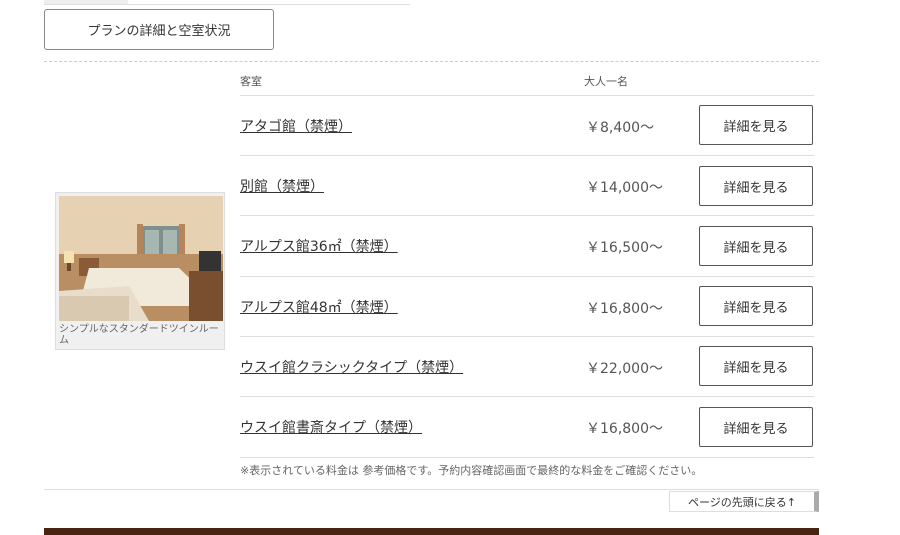  I want to click on room-photo, so click(141, 258).